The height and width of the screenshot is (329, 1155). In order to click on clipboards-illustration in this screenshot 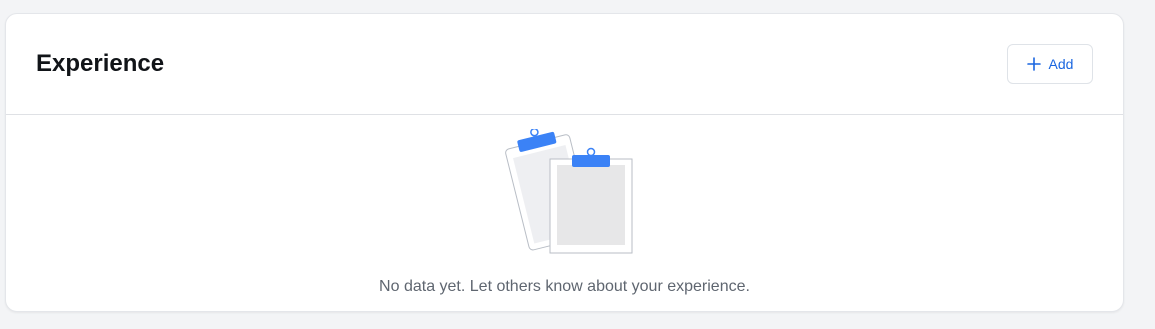, I will do `click(571, 193)`.